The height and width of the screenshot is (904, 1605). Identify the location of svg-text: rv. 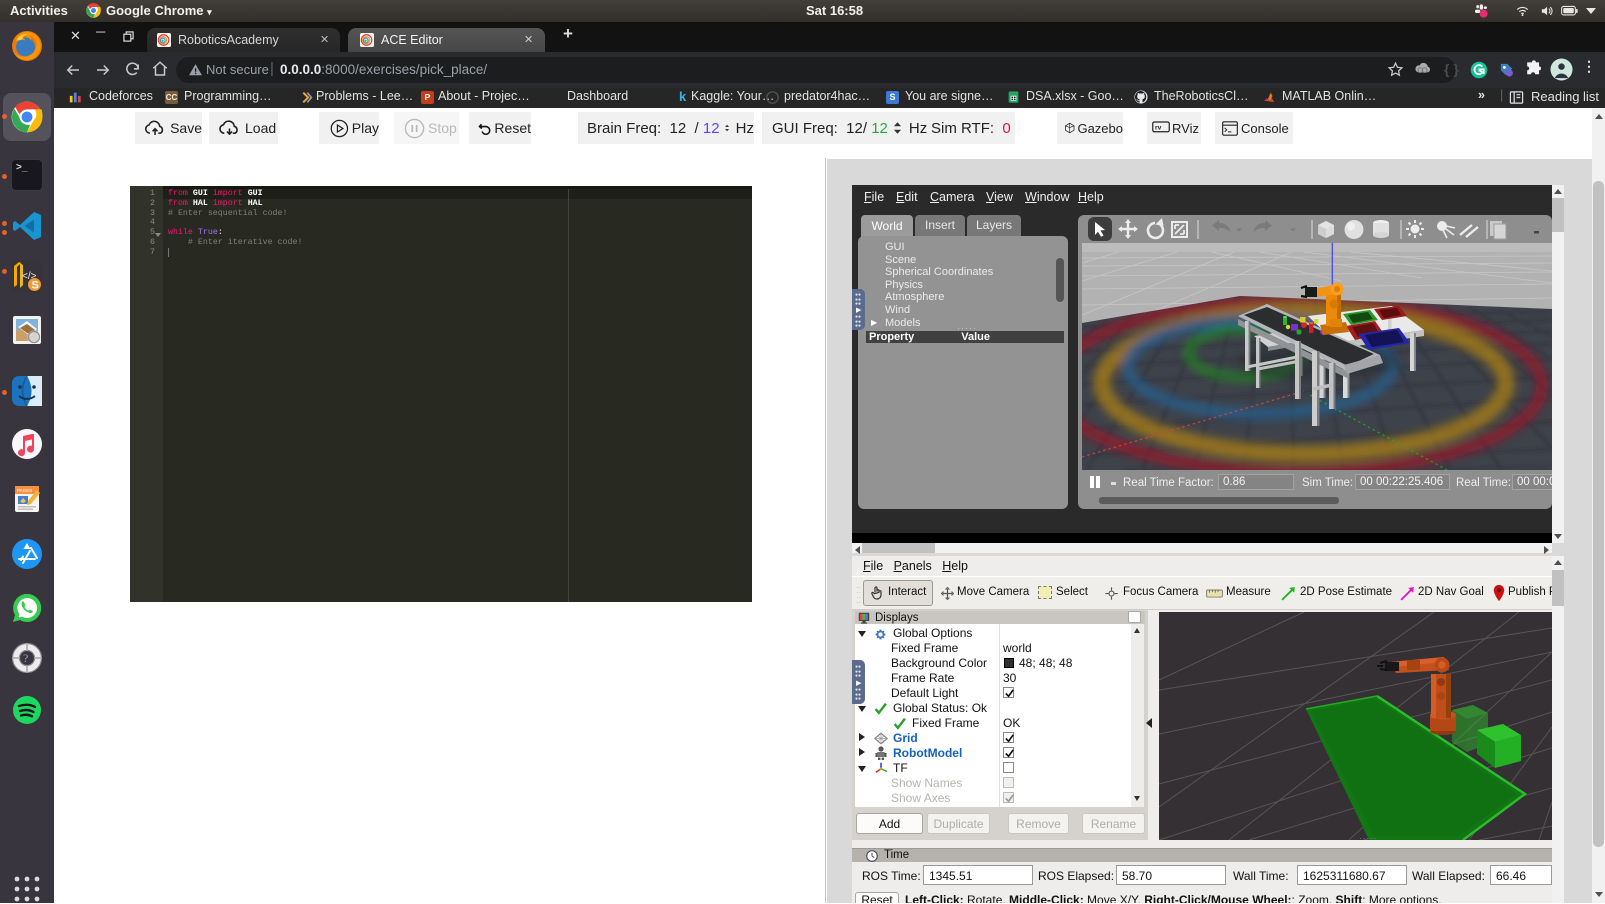
(1158, 128).